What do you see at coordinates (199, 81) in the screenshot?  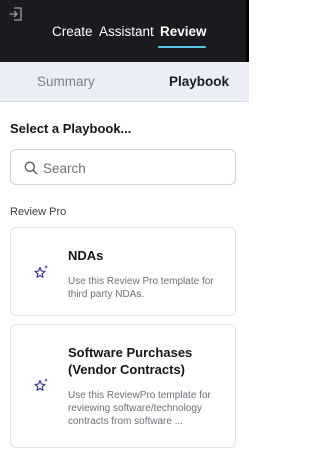 I see `subtab-playbook: Playbook` at bounding box center [199, 81].